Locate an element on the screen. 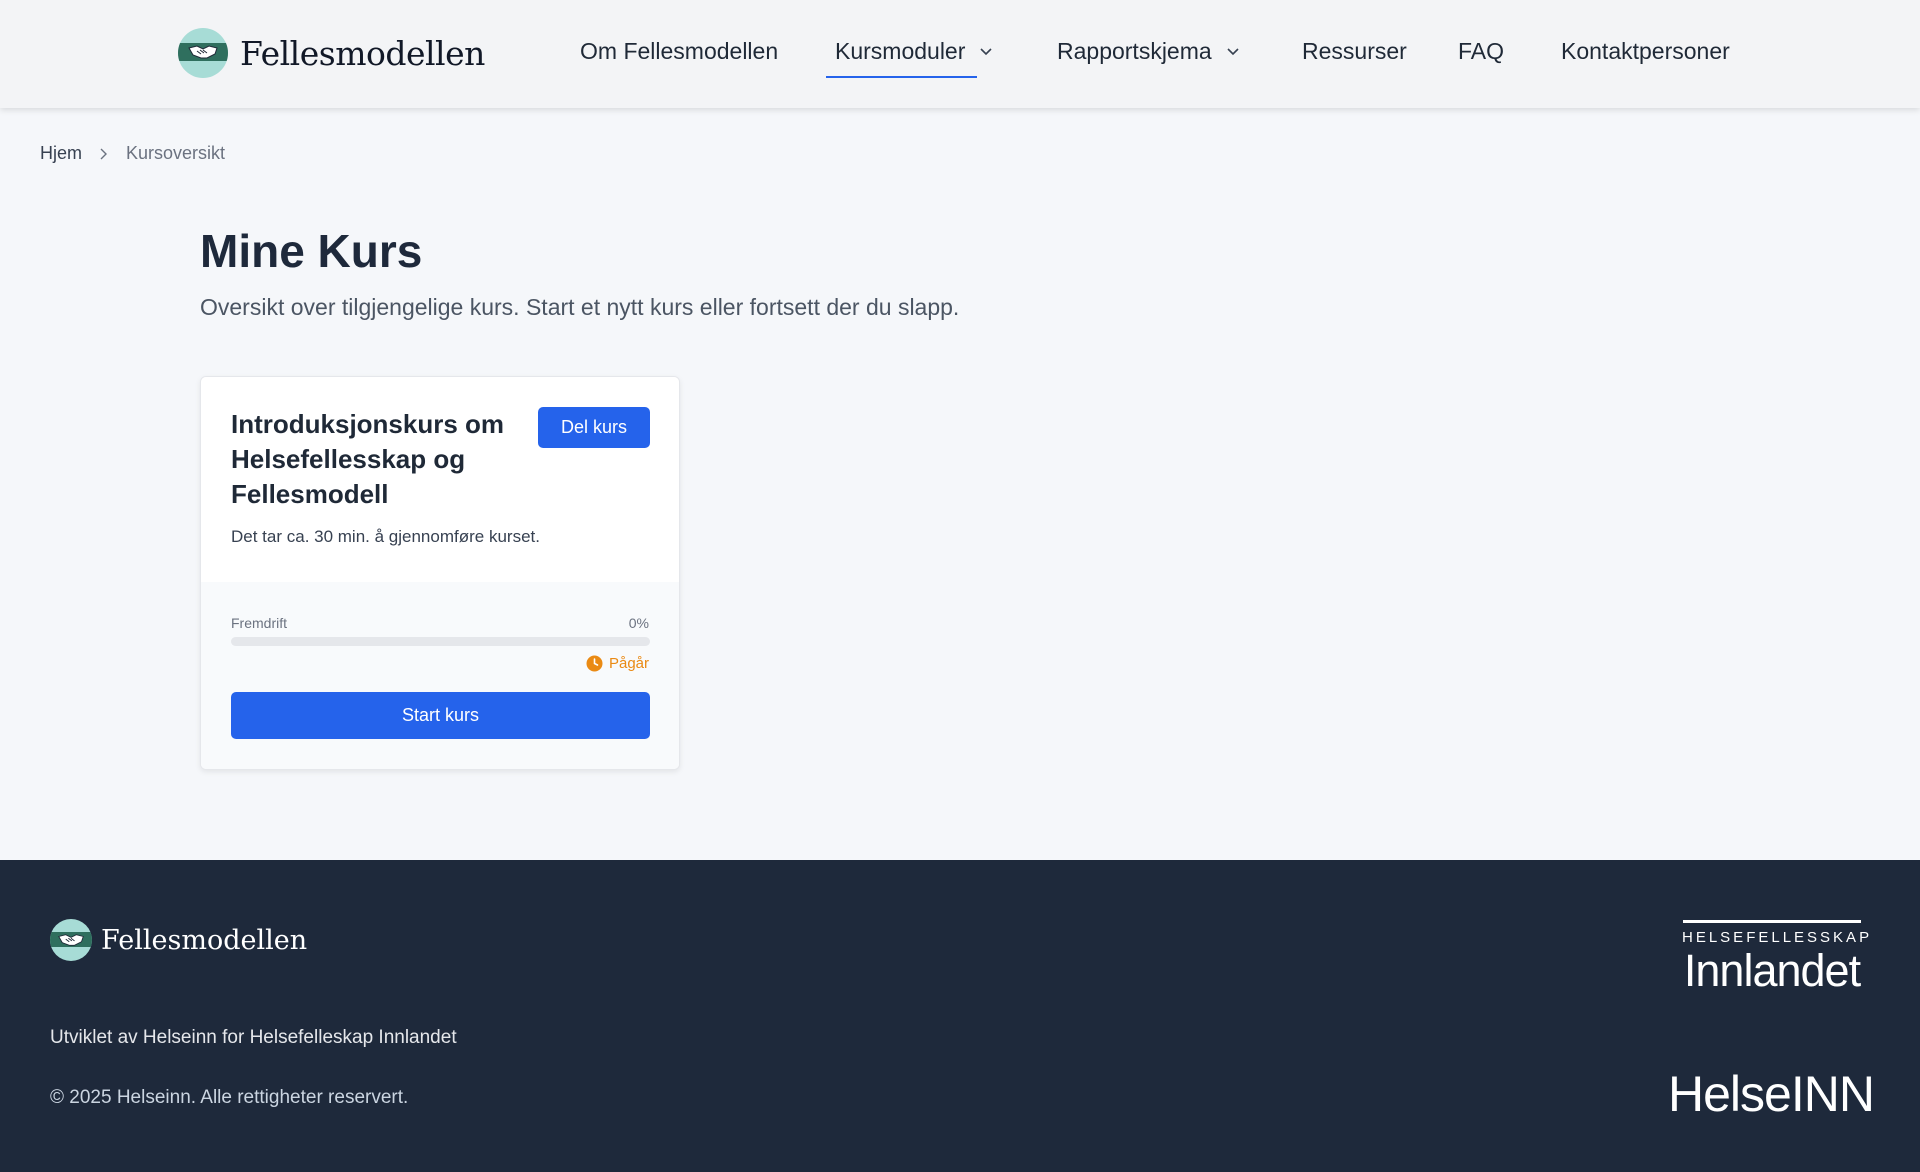 The height and width of the screenshot is (1172, 1920). nav-label: FAQ is located at coordinates (1481, 51).